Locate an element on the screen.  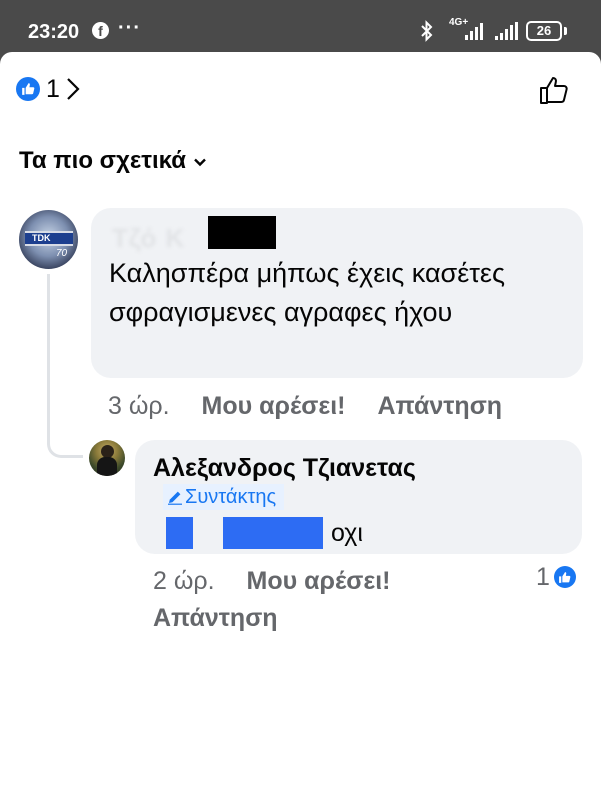
avatar-number: 70 is located at coordinates (62, 253).